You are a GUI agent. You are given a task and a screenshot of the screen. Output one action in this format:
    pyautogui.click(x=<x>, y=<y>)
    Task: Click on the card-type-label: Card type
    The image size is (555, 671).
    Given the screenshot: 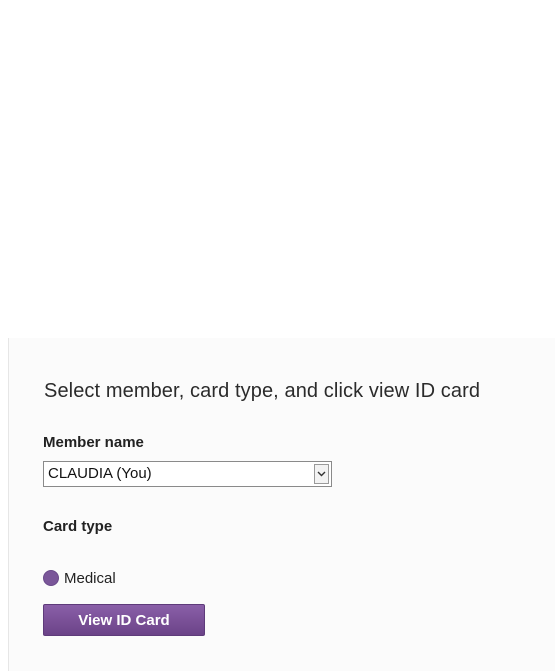 What is the action you would take?
    pyautogui.click(x=78, y=526)
    